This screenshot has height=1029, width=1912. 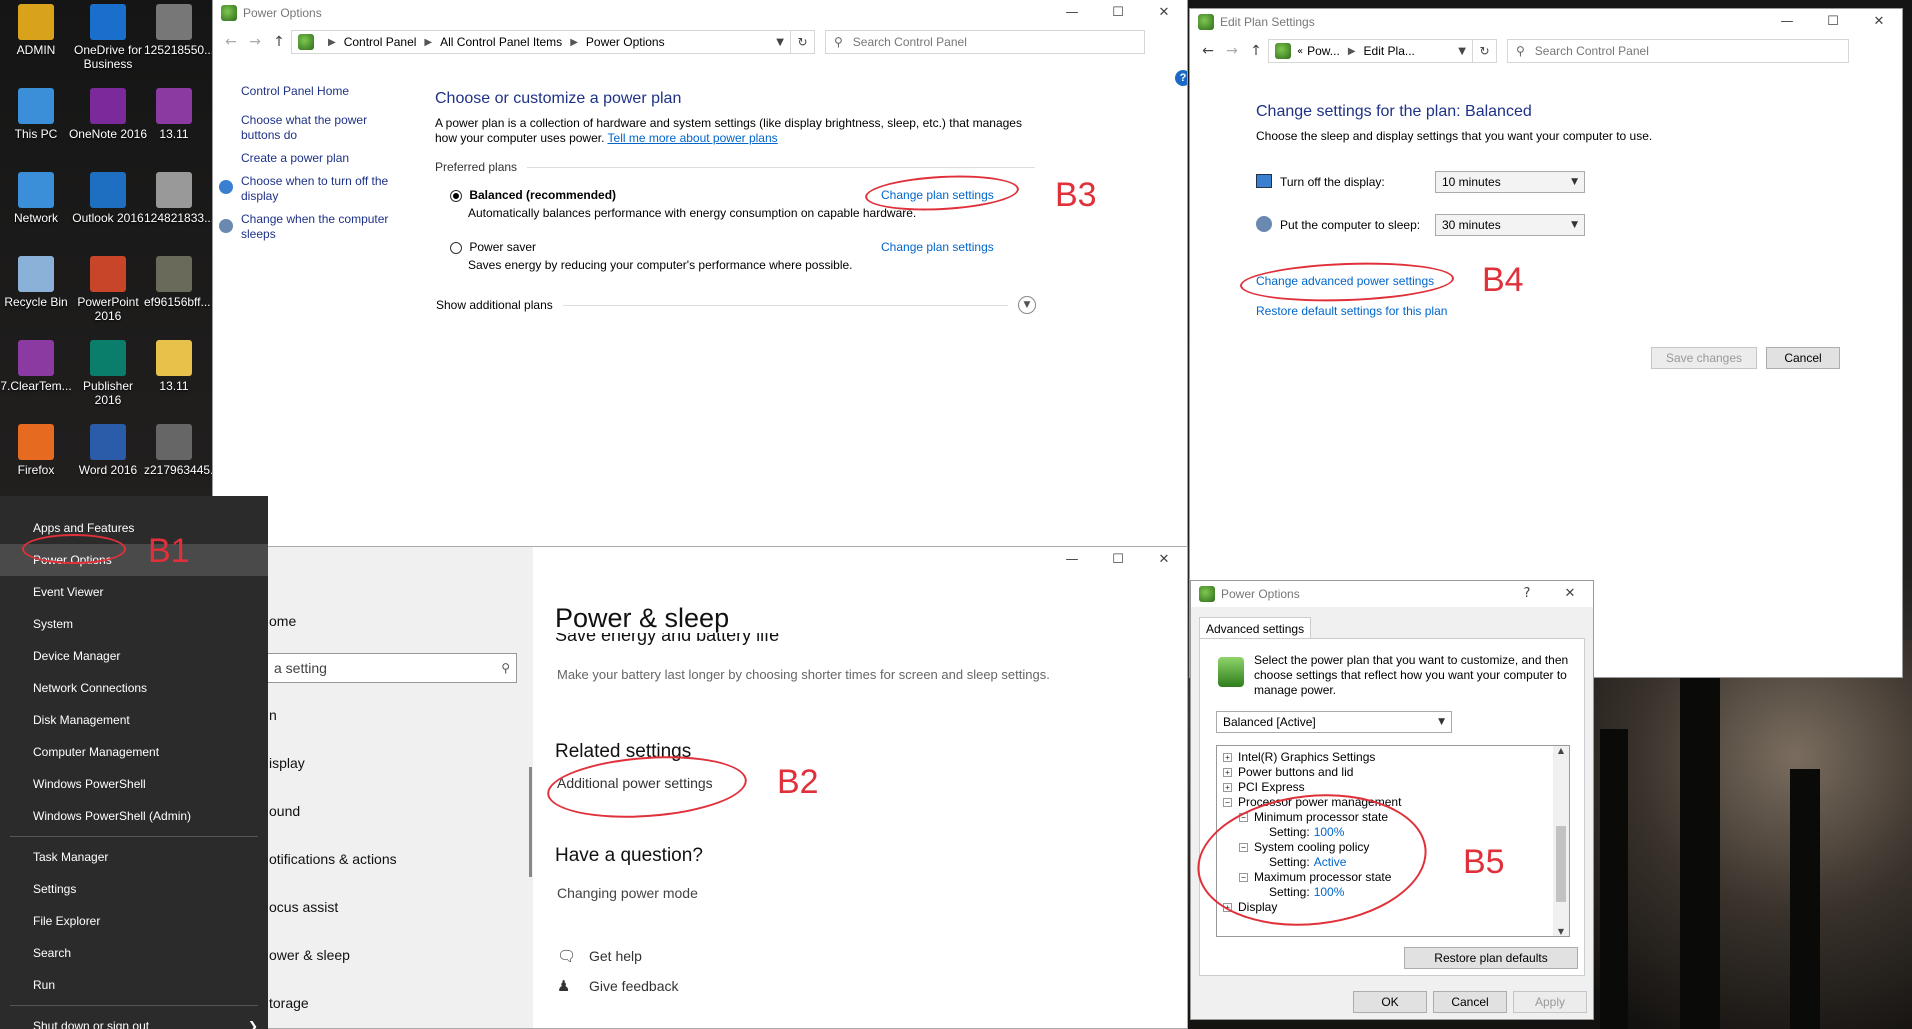 What do you see at coordinates (618, 986) in the screenshot?
I see `give-feedback-row: ♟ Give feedback` at bounding box center [618, 986].